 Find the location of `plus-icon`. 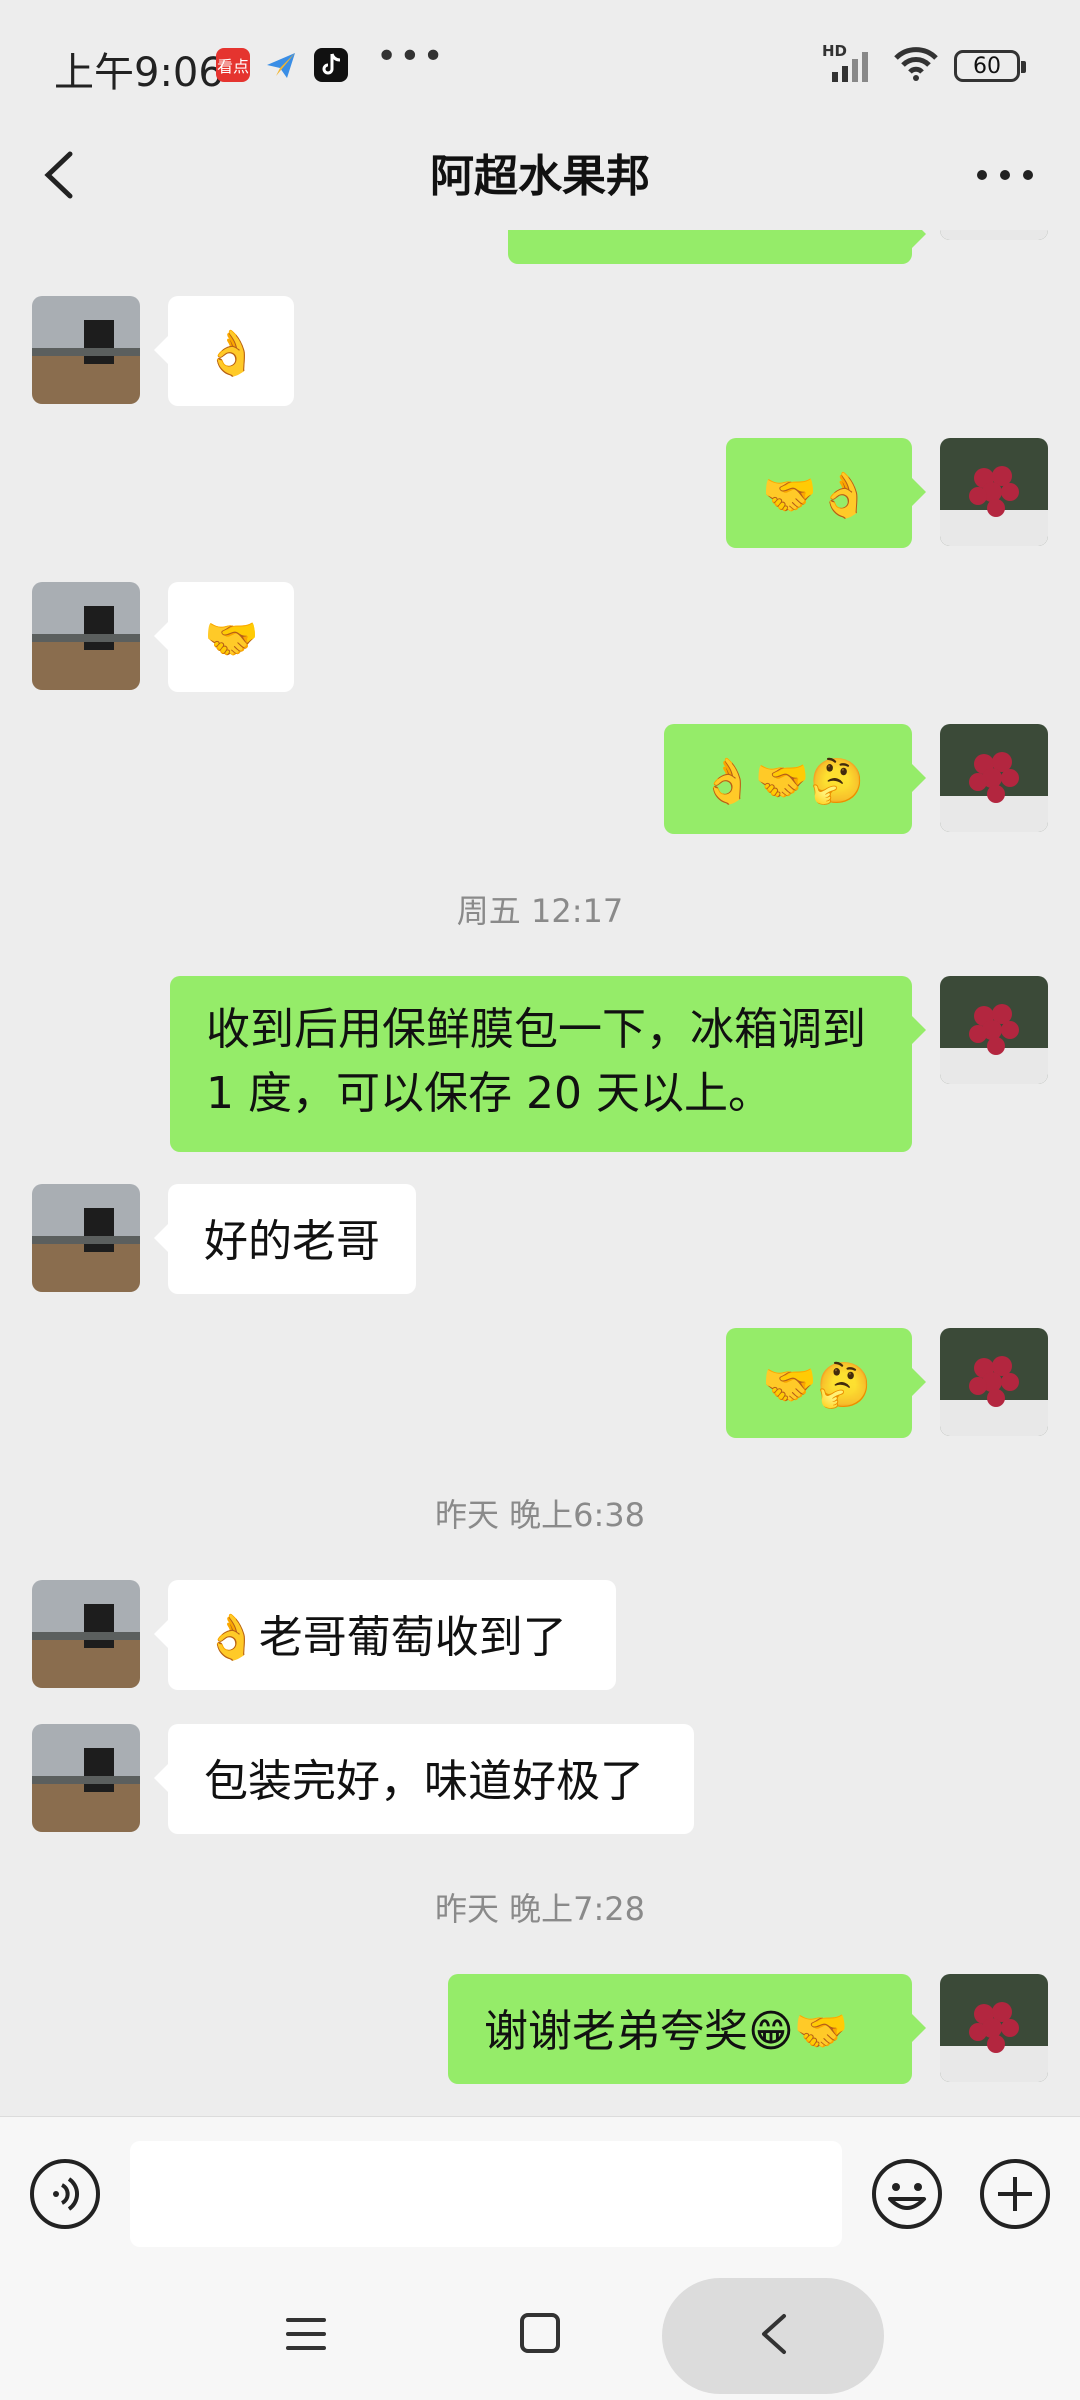

plus-icon is located at coordinates (1015, 2194).